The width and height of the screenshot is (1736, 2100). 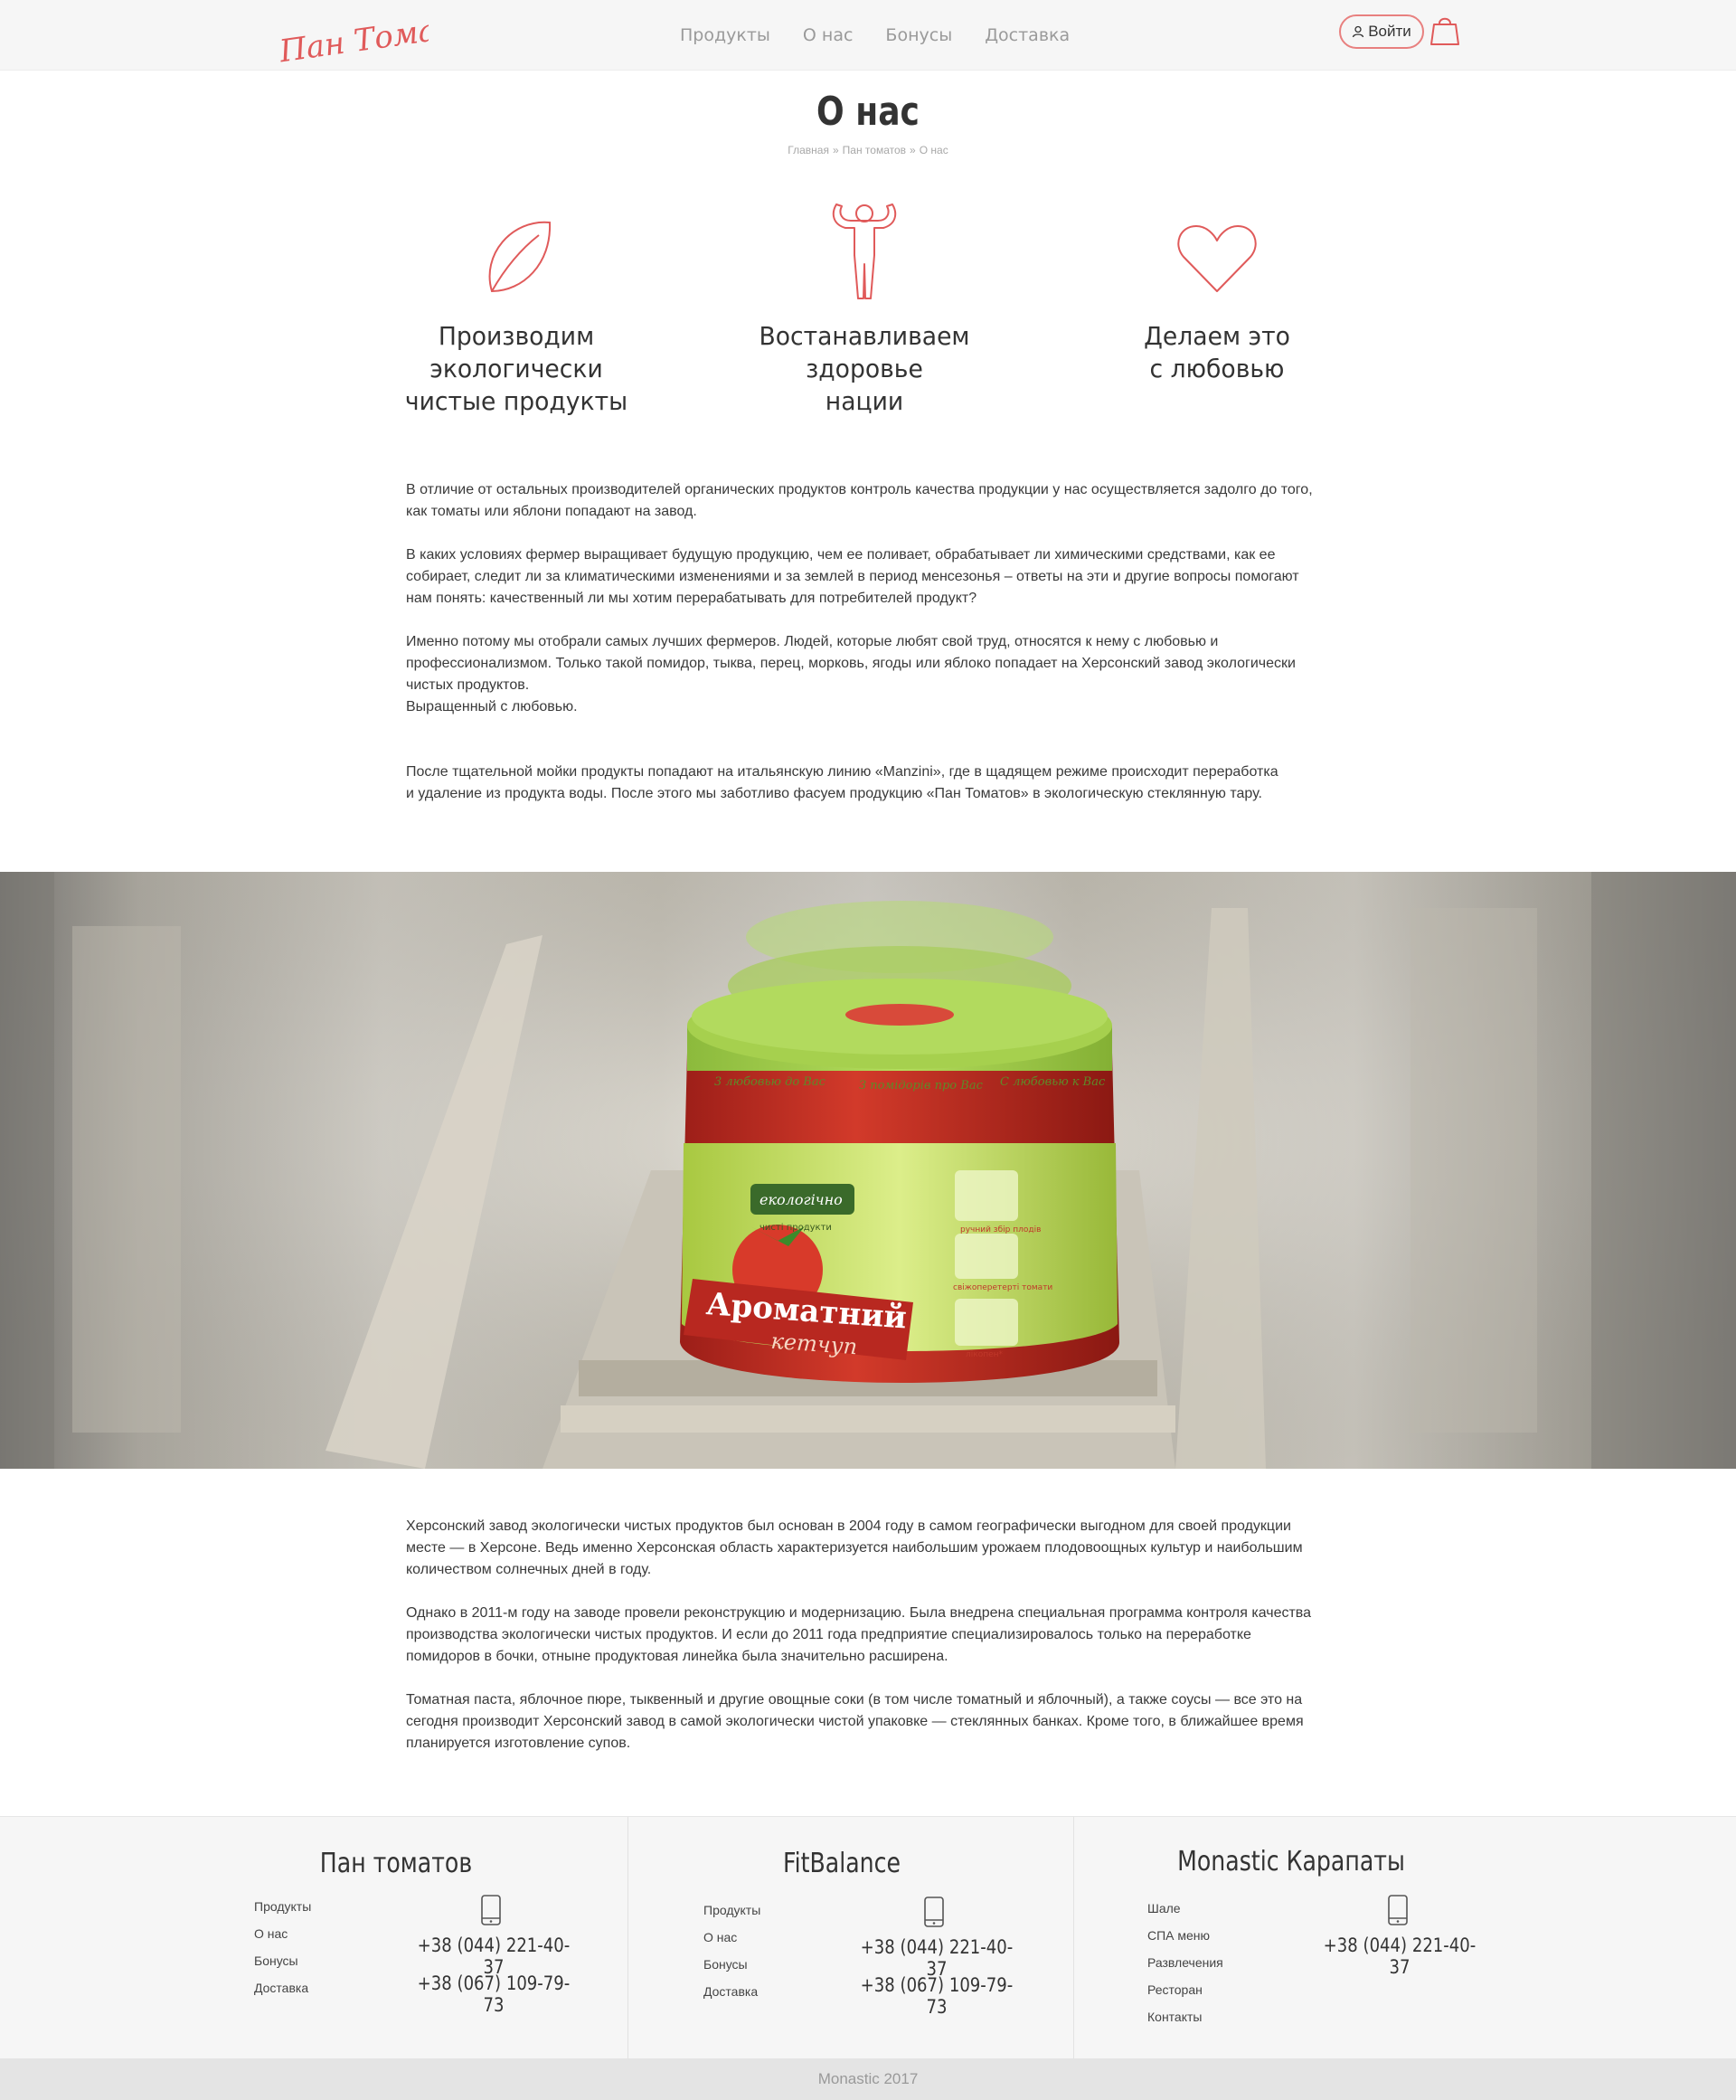 What do you see at coordinates (516, 368) in the screenshot?
I see `feature-eco-title: Производим экологически чистые продукты` at bounding box center [516, 368].